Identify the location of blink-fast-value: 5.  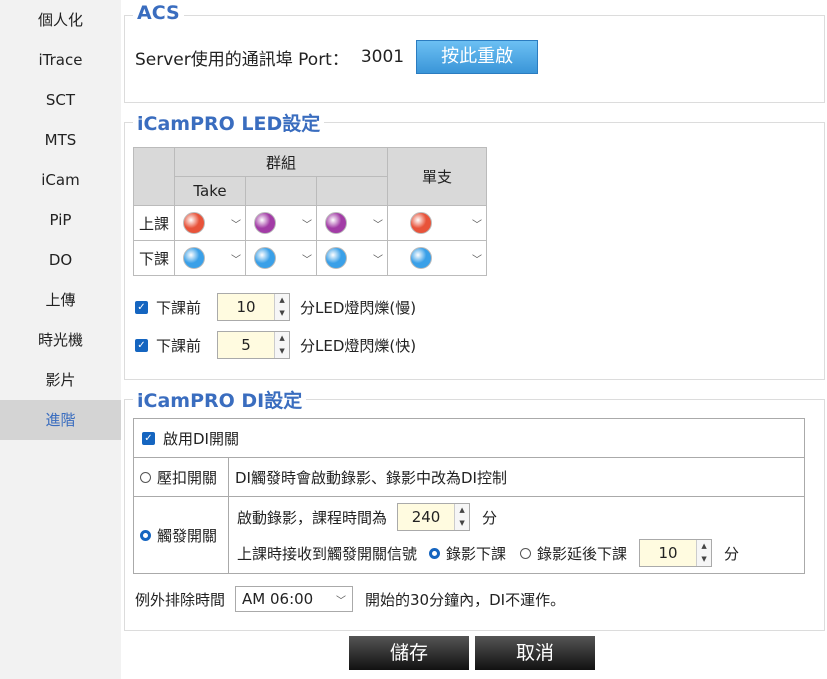
(246, 345).